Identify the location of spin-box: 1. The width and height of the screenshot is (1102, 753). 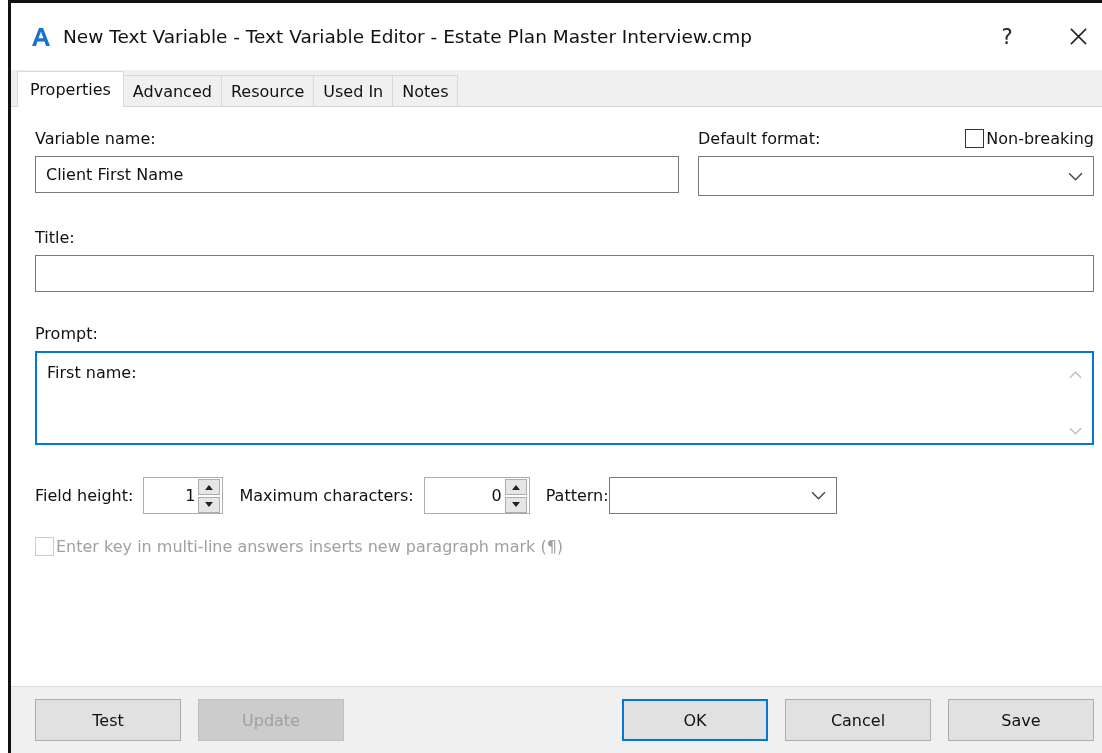
(183, 495).